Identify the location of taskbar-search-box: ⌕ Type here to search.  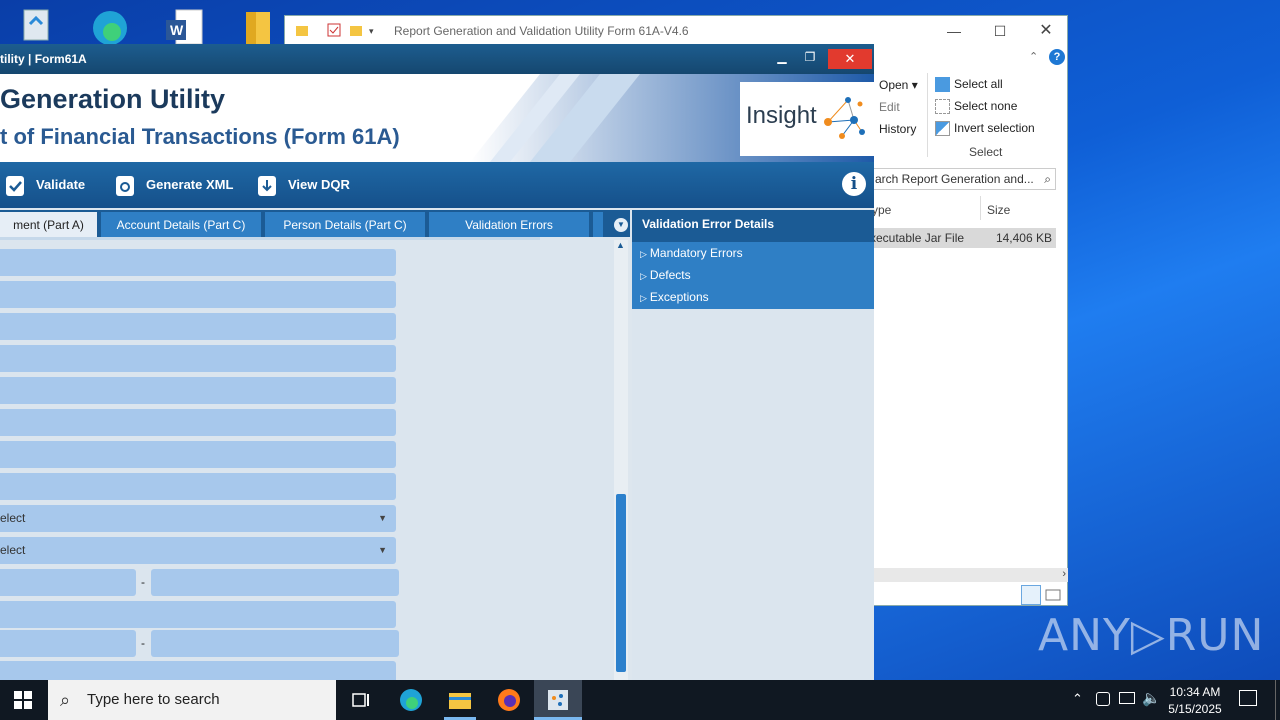
(192, 700).